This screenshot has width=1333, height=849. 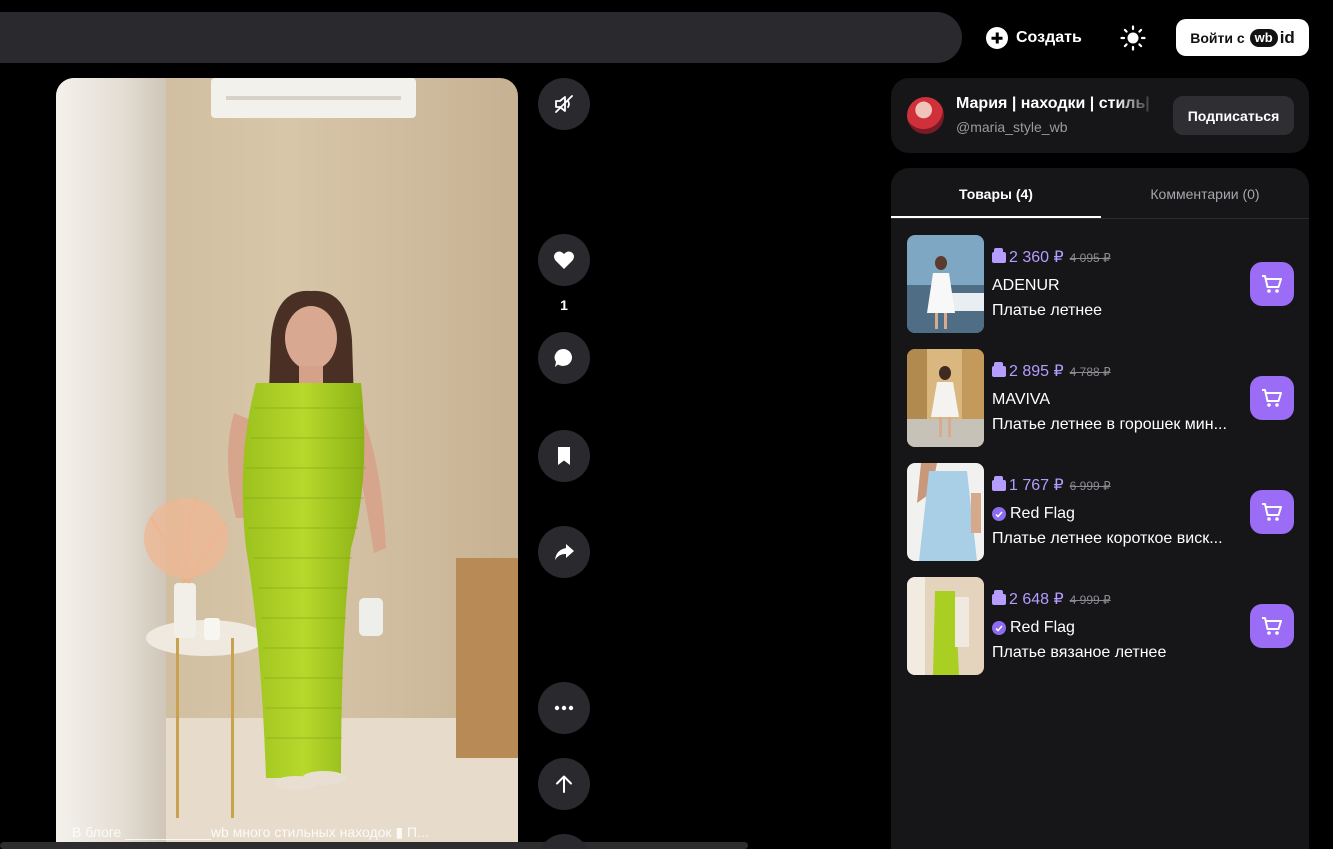 I want to click on bookmark-button, so click(x=564, y=456).